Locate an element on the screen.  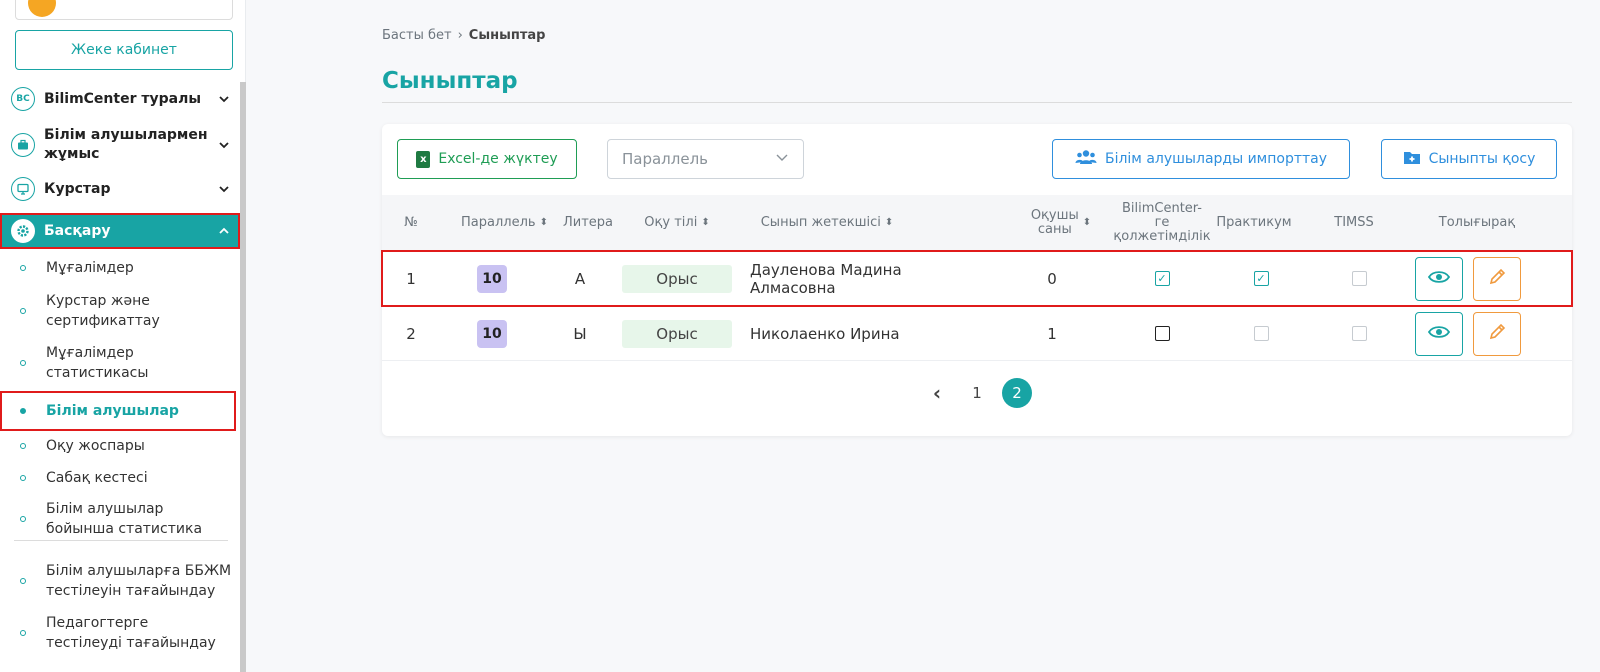
excel-icon: x is located at coordinates (423, 159).